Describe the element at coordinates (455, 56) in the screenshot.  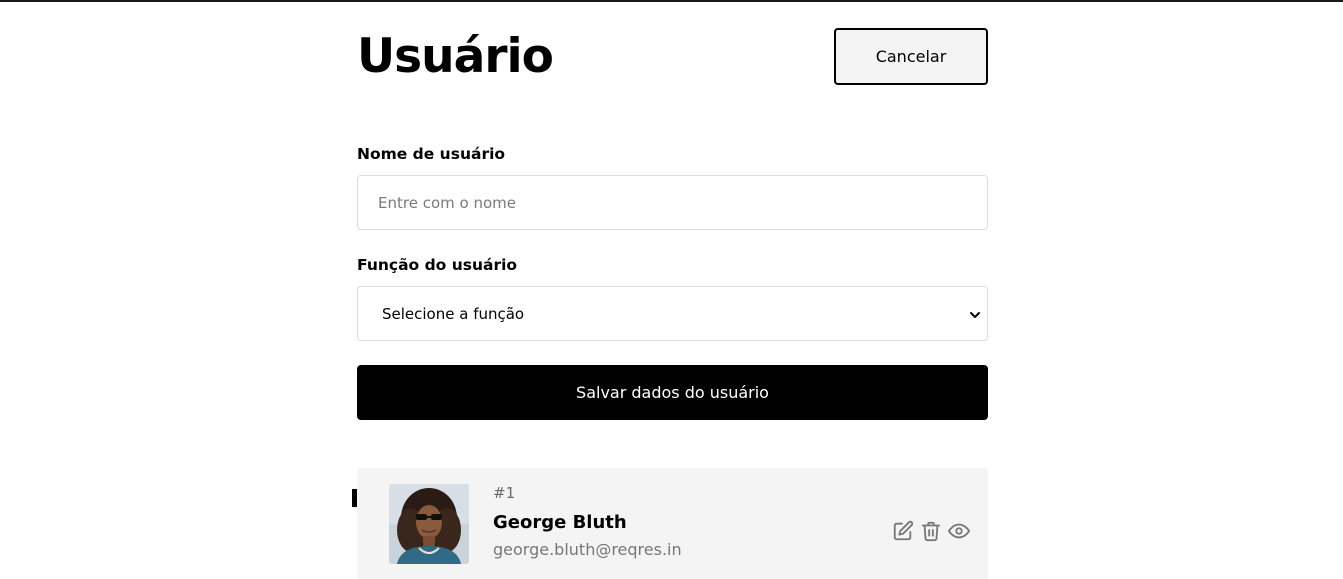
I see `page-title: Usuário` at that location.